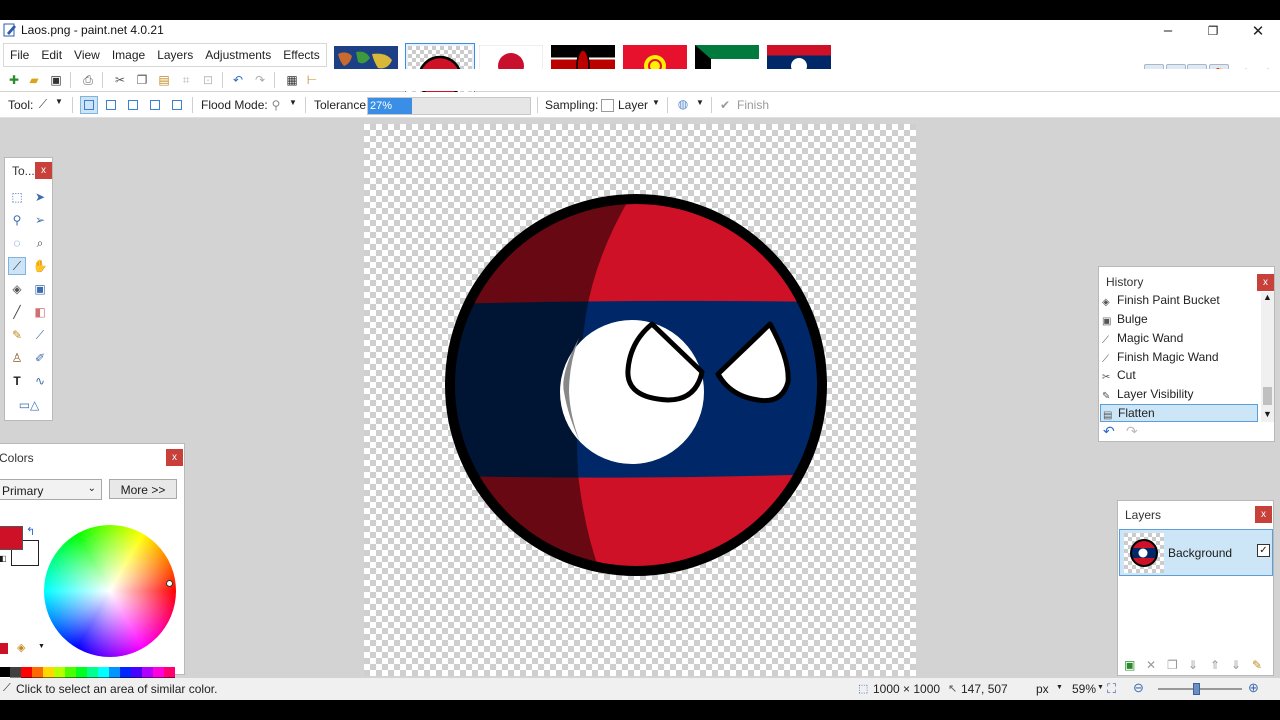 Image resolution: width=1280 pixels, height=720 pixels. I want to click on rectangle-select-tool-icon: ⬚, so click(17, 197).